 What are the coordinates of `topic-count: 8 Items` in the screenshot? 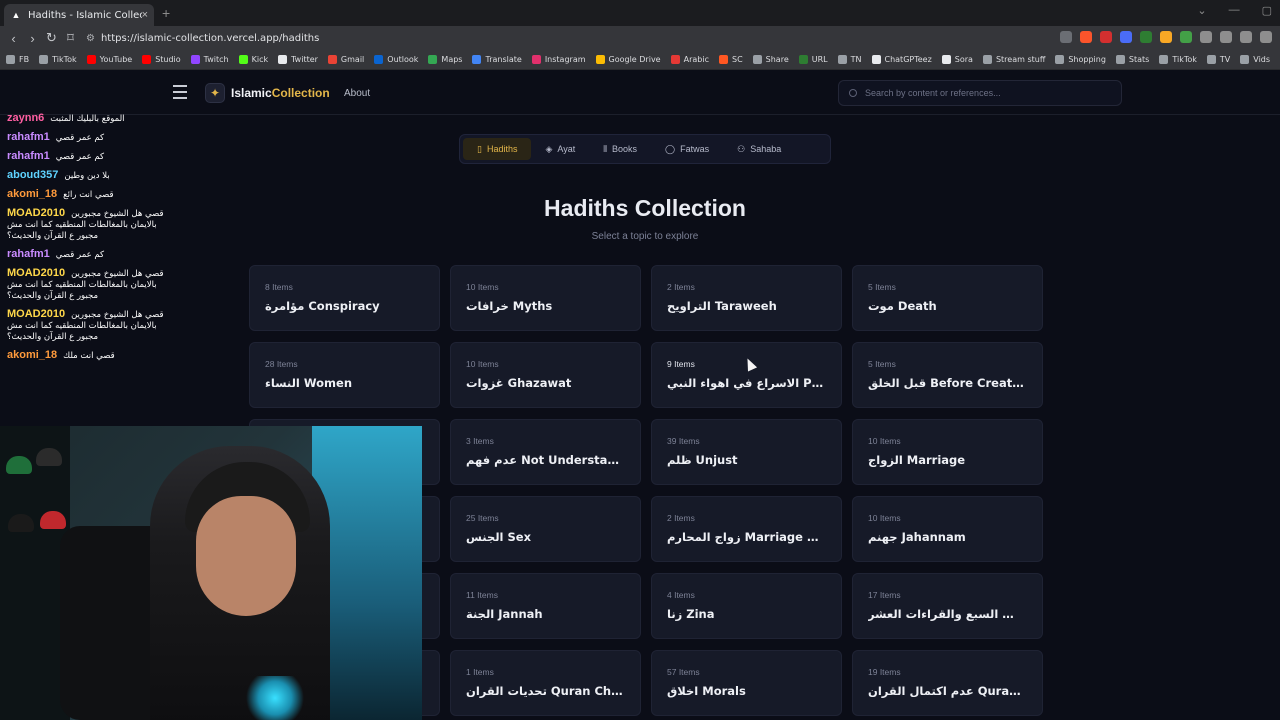 It's located at (279, 287).